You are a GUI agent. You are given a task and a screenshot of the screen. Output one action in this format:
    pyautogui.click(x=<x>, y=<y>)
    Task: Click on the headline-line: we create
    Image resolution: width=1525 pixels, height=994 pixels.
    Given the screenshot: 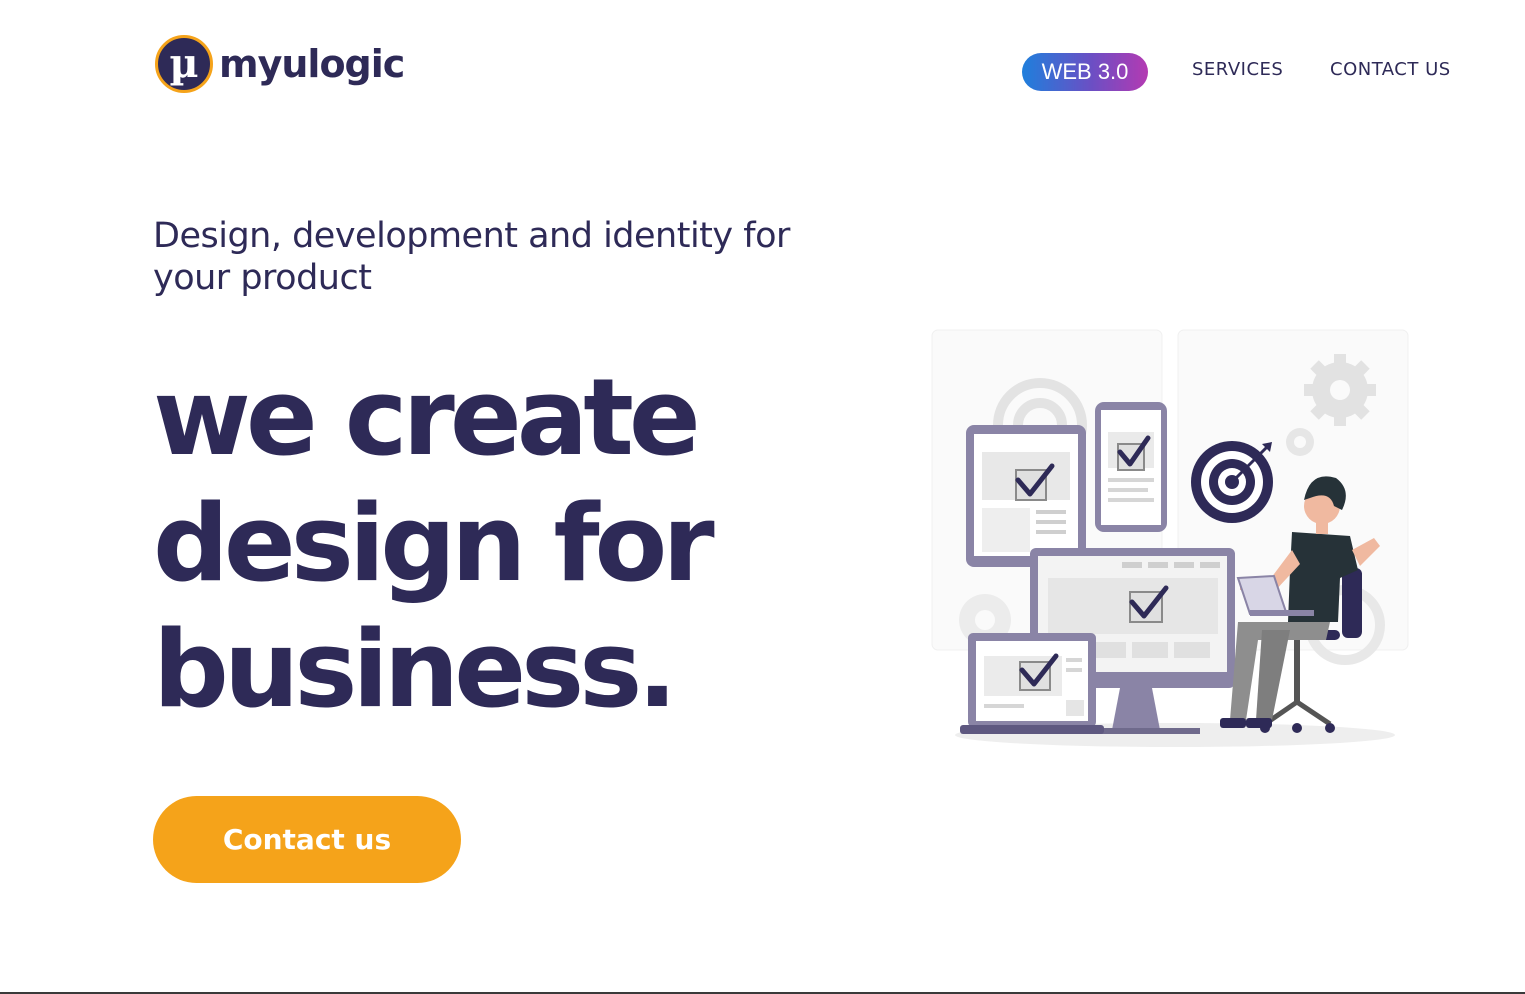 What is the action you would take?
    pyautogui.click(x=427, y=417)
    